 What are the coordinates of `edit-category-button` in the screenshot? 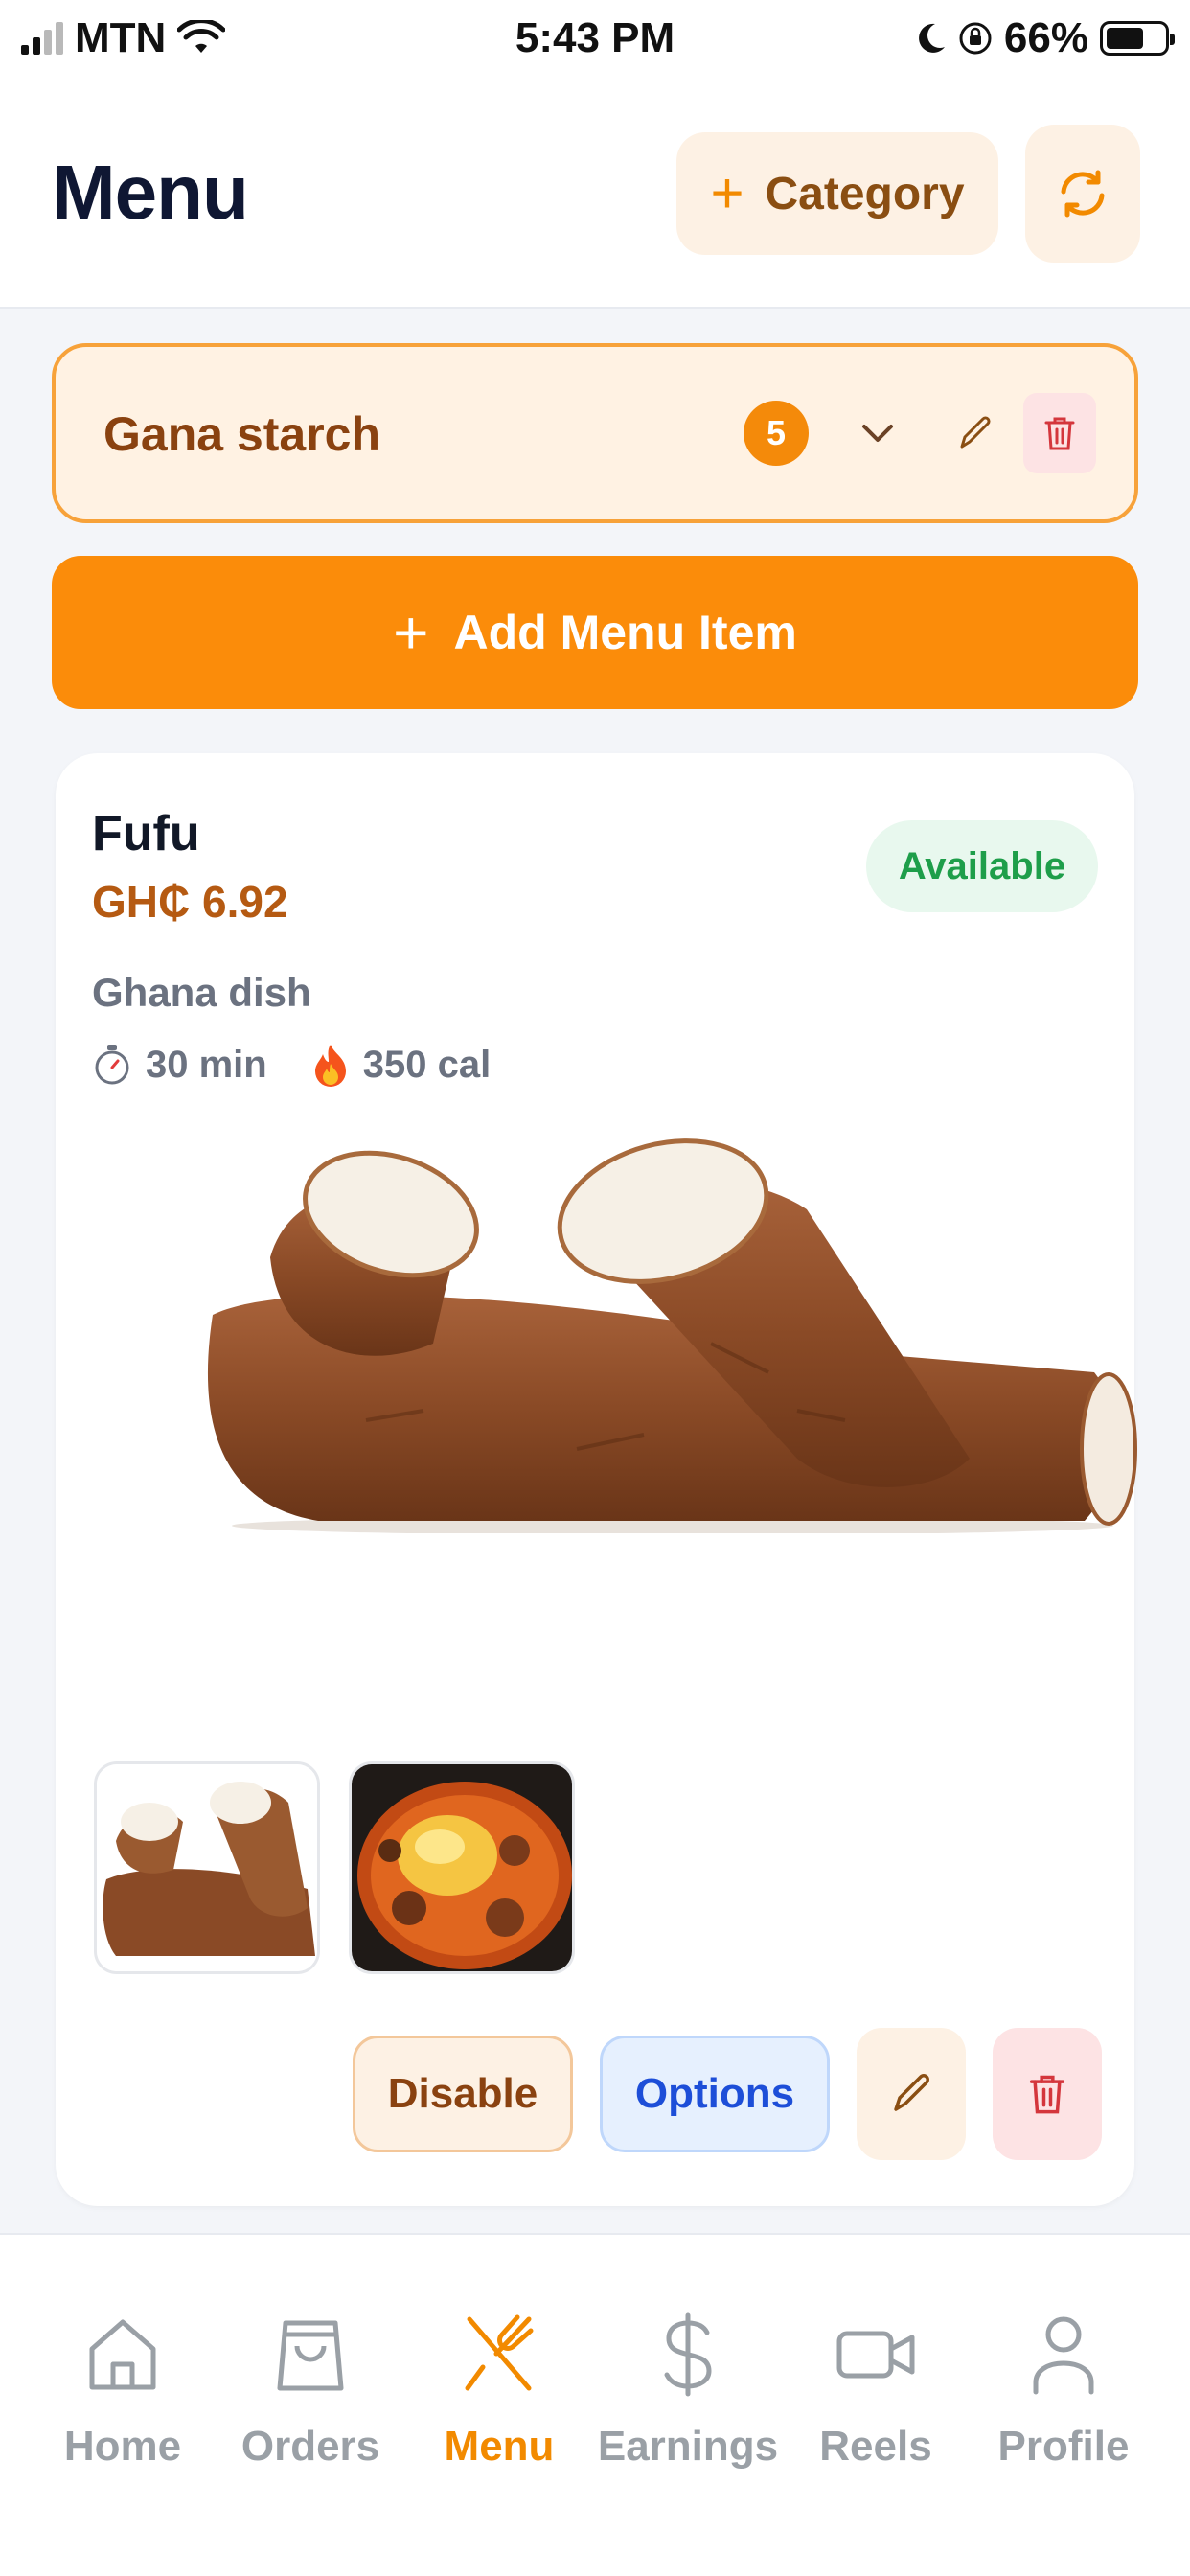 It's located at (976, 433).